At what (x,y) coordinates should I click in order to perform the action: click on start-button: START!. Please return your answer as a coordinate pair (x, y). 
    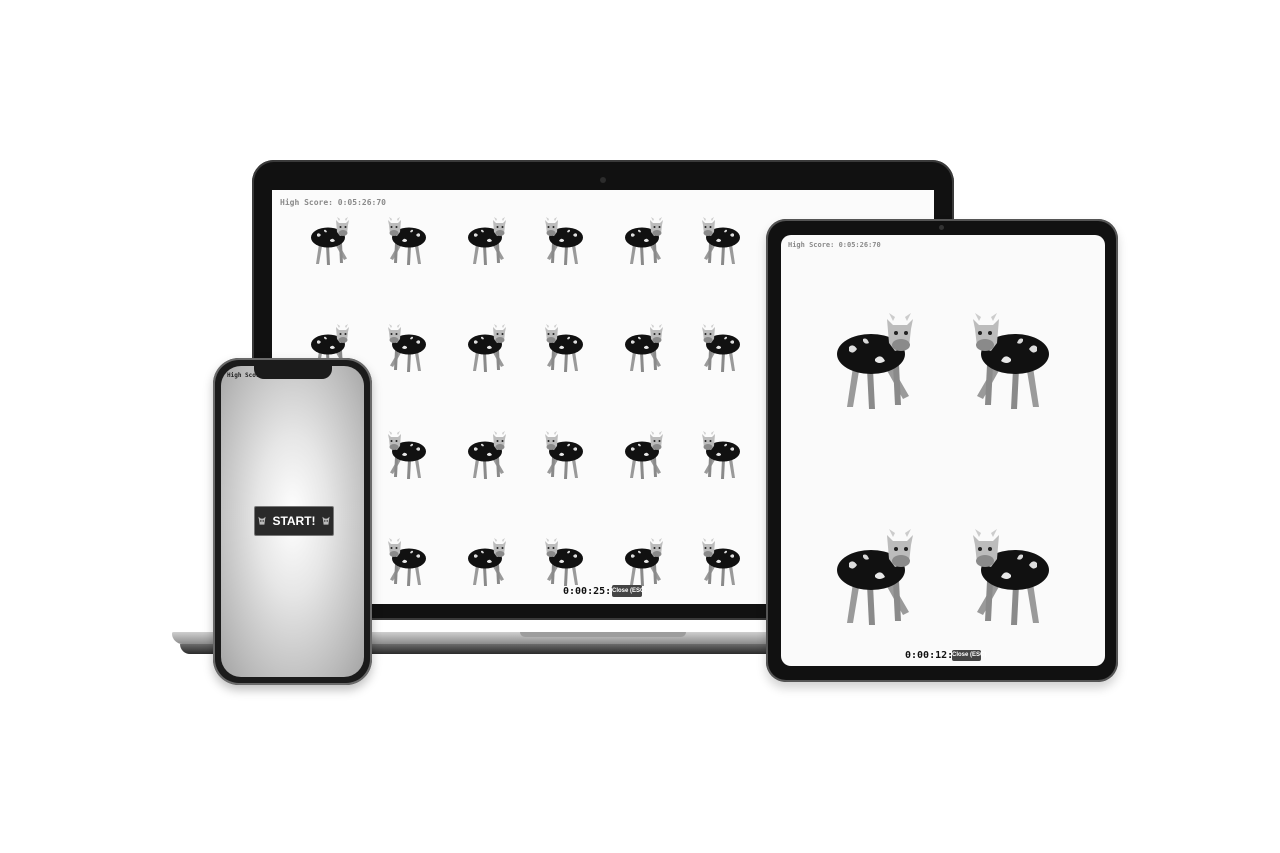
    Looking at the image, I should click on (294, 521).